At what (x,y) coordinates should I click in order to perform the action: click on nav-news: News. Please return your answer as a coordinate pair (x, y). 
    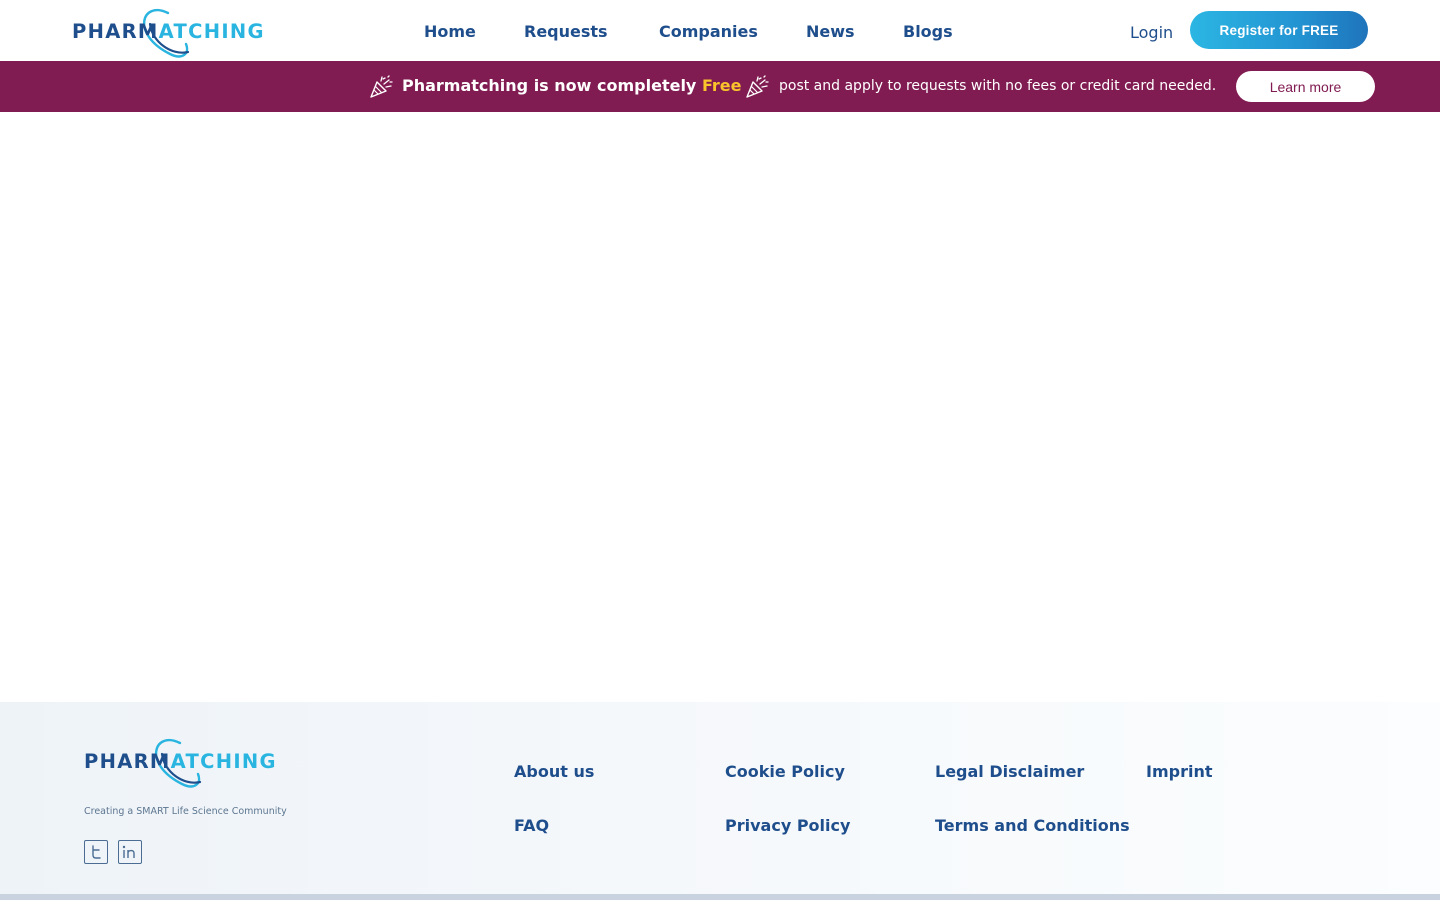
    Looking at the image, I should click on (830, 31).